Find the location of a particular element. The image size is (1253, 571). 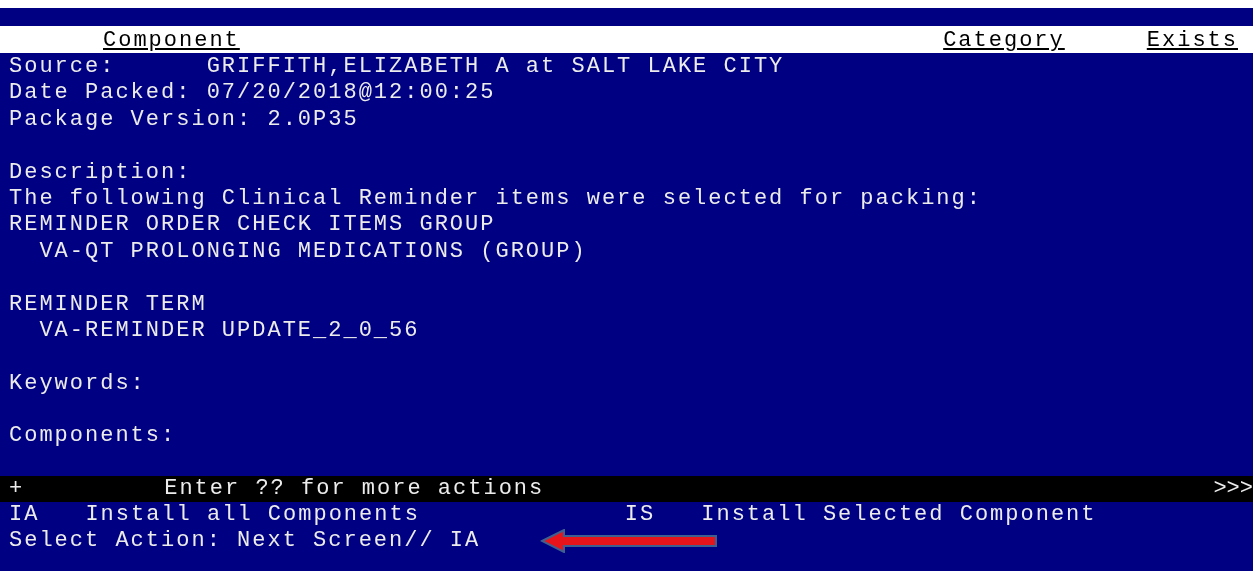

terminal-line: Components: is located at coordinates (93, 436).